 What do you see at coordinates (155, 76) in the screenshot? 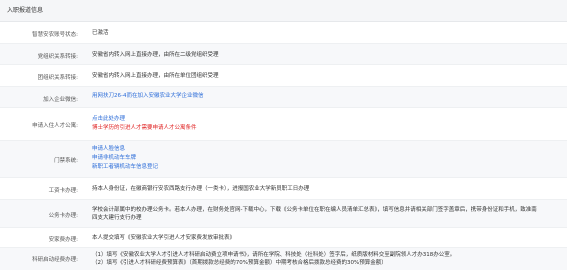
I see `league-transfer-value: 安徽省内转入网上直接办理，由所在单位团组织受理` at bounding box center [155, 76].